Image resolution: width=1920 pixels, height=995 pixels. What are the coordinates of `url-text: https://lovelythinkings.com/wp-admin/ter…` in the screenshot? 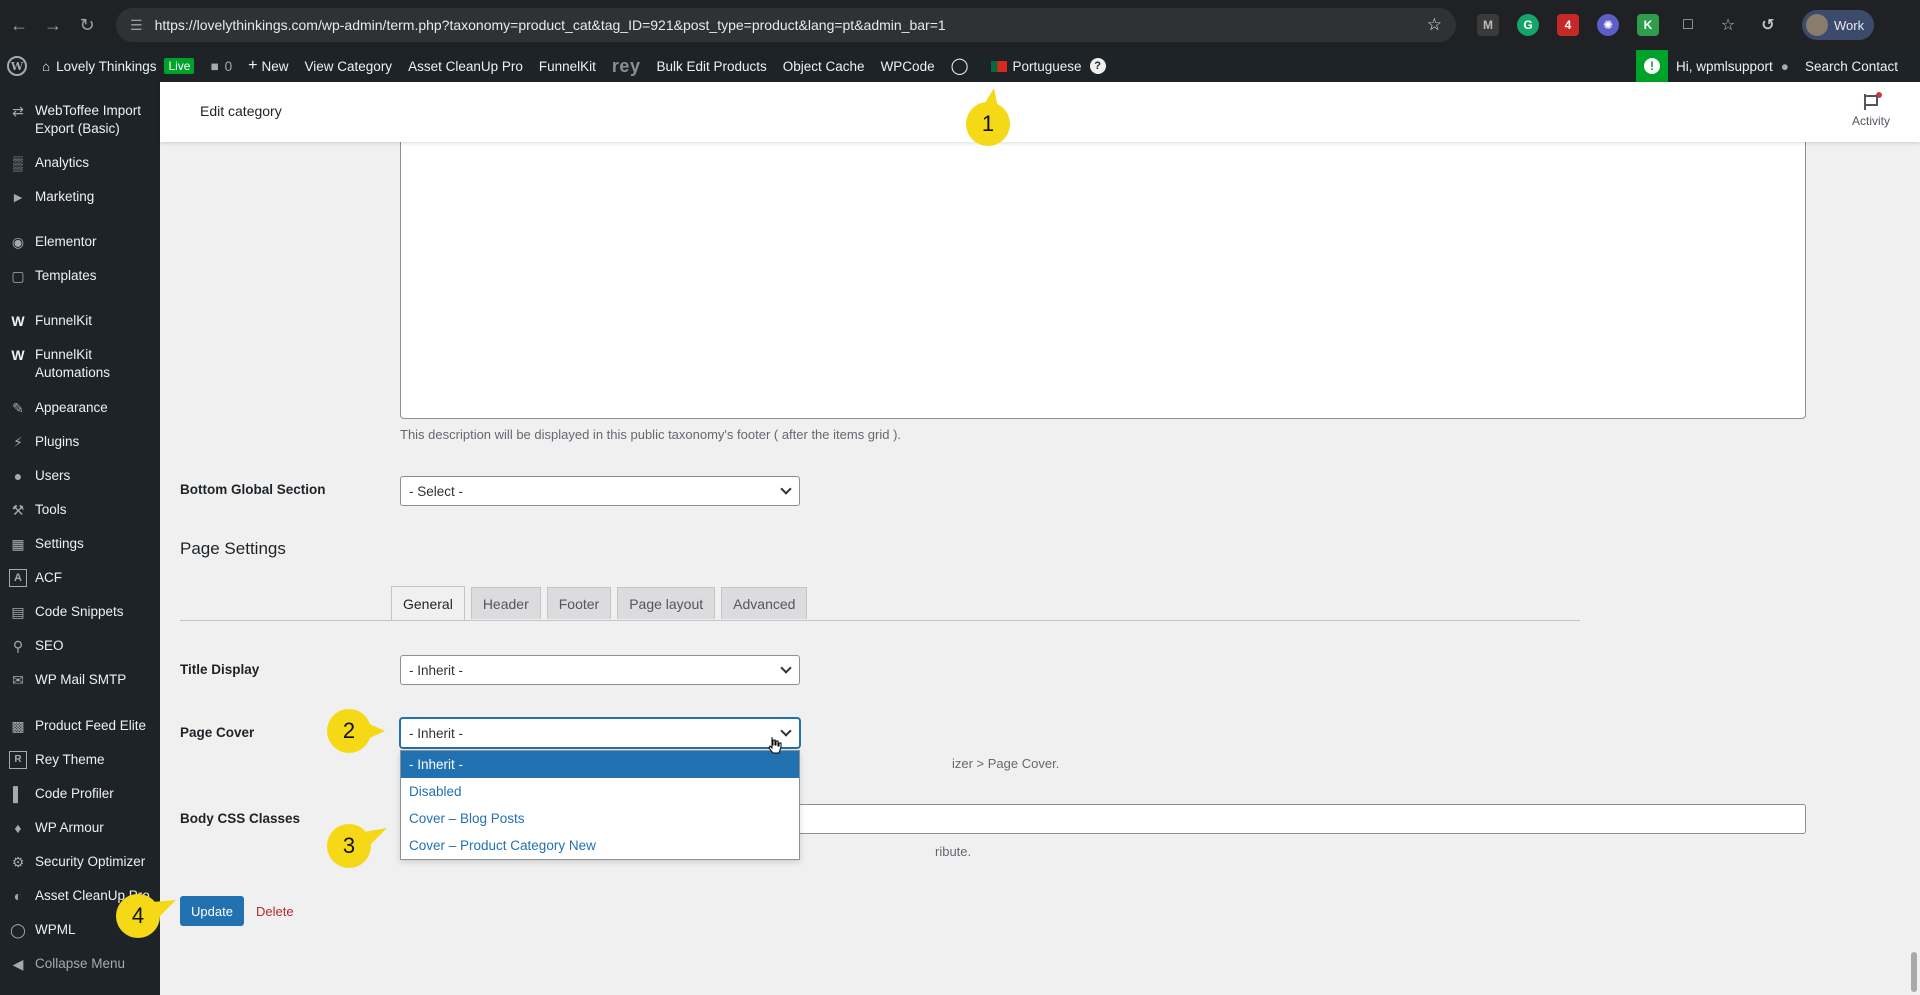 It's located at (791, 25).